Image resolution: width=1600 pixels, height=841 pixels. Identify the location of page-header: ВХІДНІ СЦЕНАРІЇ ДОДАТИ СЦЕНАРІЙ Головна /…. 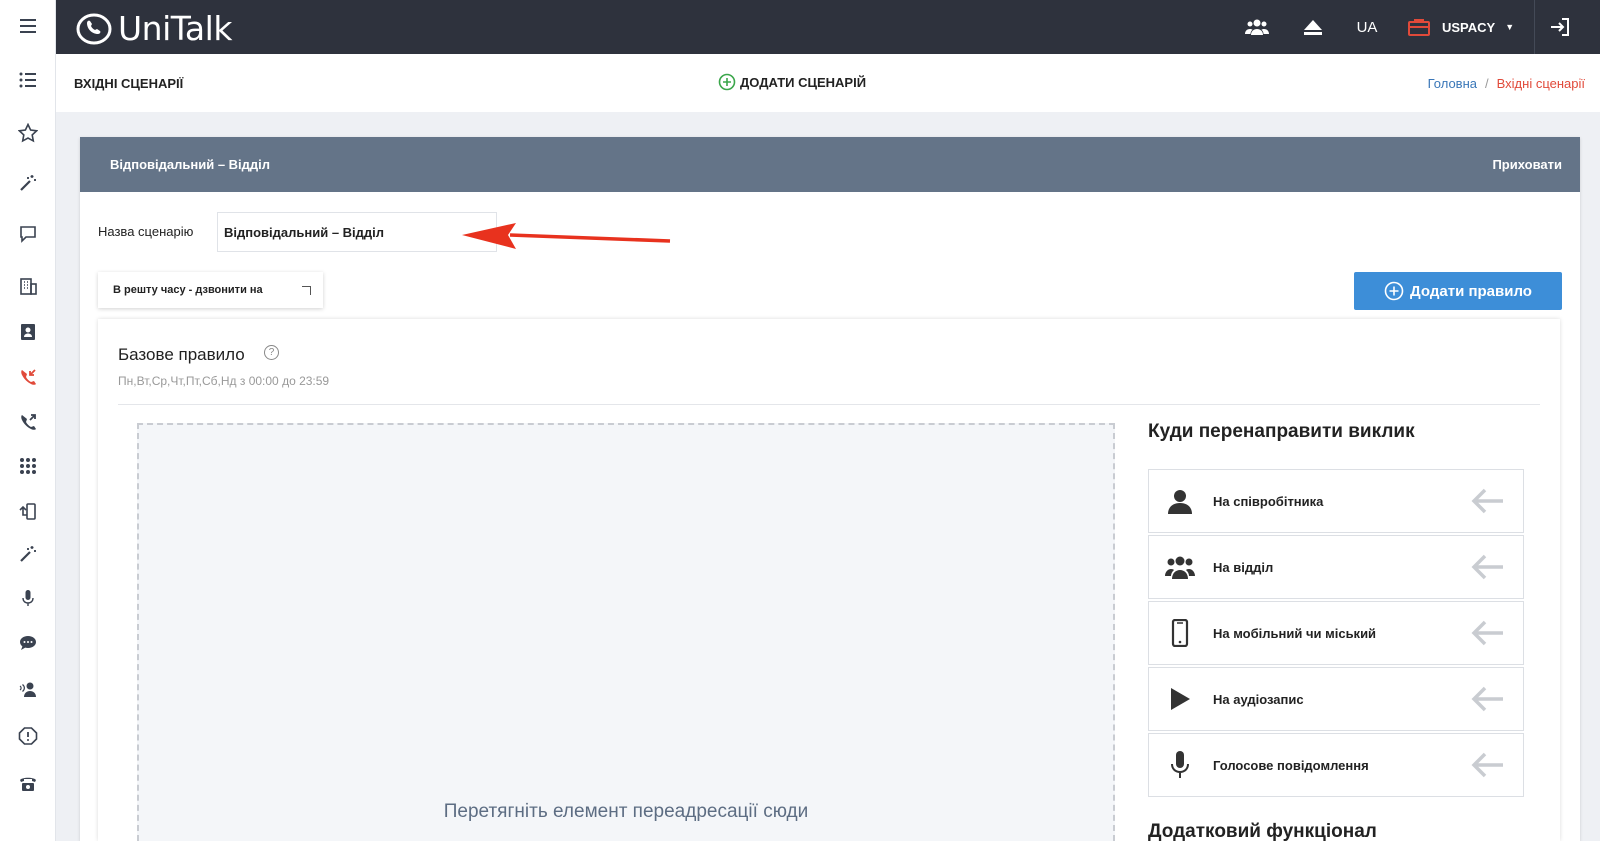
(828, 83).